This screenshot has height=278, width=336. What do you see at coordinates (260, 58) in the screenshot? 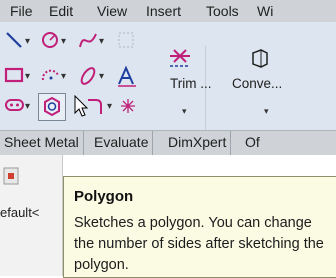
I see `convert-entities-icon` at bounding box center [260, 58].